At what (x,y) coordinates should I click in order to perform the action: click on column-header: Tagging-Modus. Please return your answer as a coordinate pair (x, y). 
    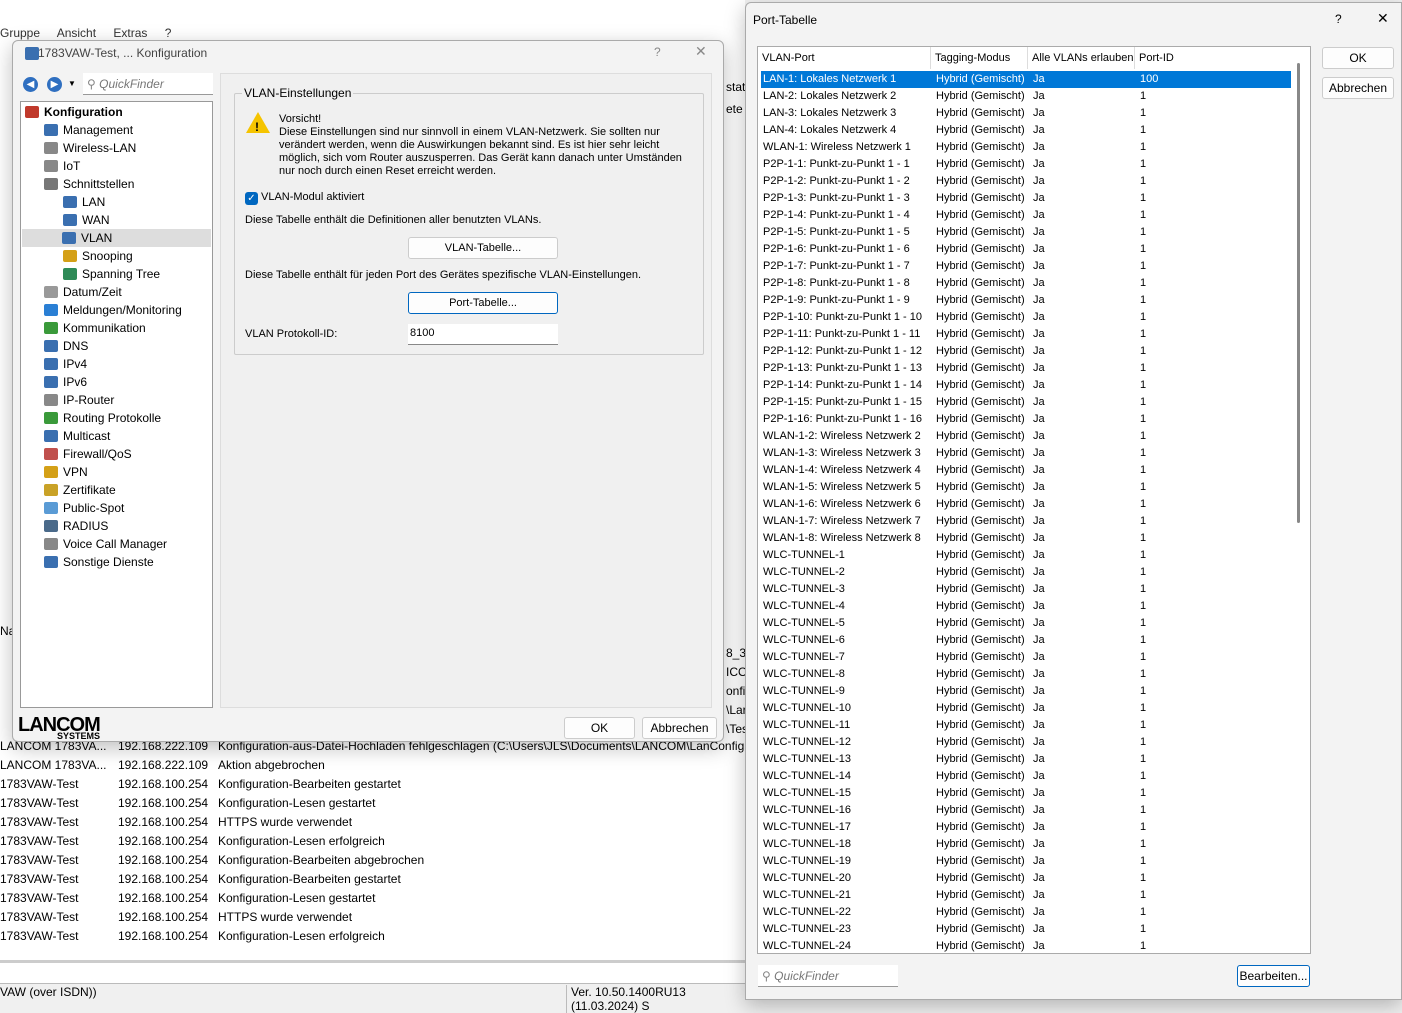
    Looking at the image, I should click on (972, 61).